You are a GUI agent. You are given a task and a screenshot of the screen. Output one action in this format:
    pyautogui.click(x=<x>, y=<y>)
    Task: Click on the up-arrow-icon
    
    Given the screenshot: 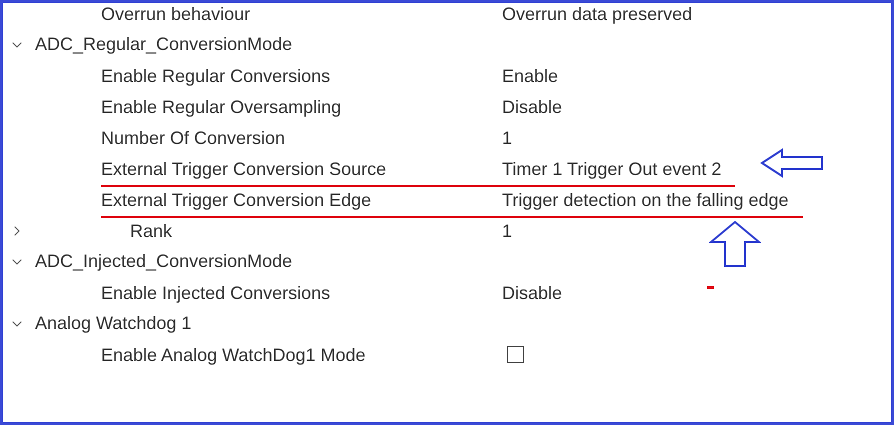 What is the action you would take?
    pyautogui.click(x=735, y=244)
    